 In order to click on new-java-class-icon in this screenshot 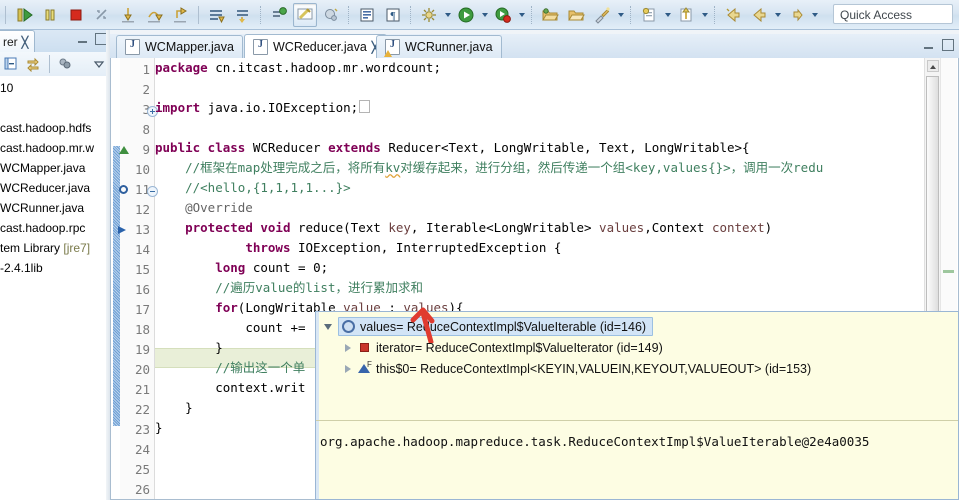, I will do `click(217, 15)`.